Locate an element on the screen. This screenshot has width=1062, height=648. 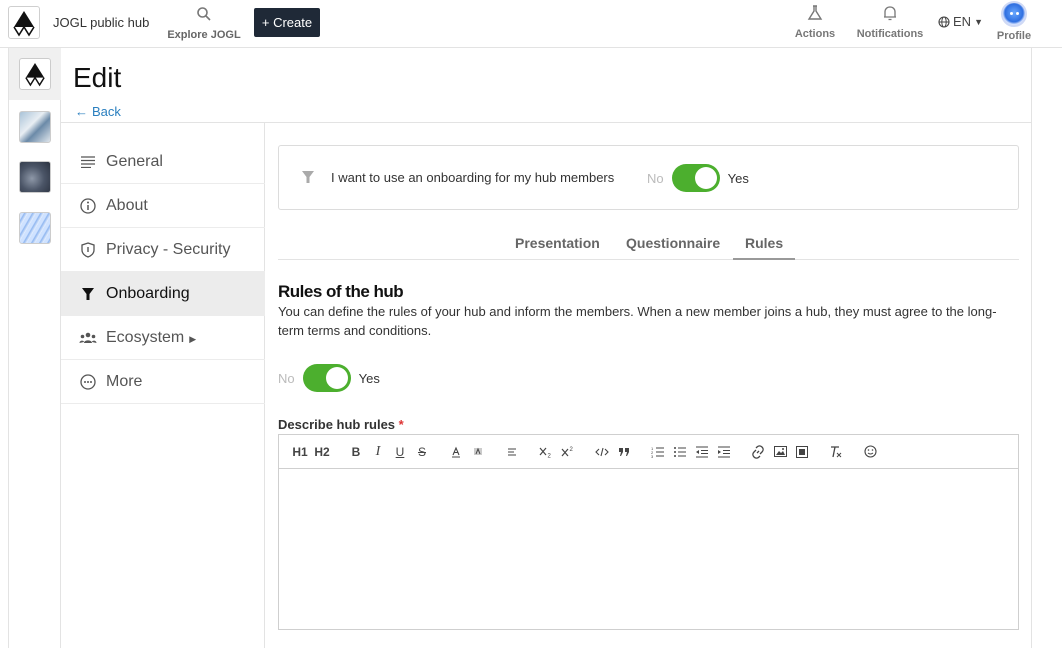
menu-item-label: Privacy - Security is located at coordinates (168, 249).